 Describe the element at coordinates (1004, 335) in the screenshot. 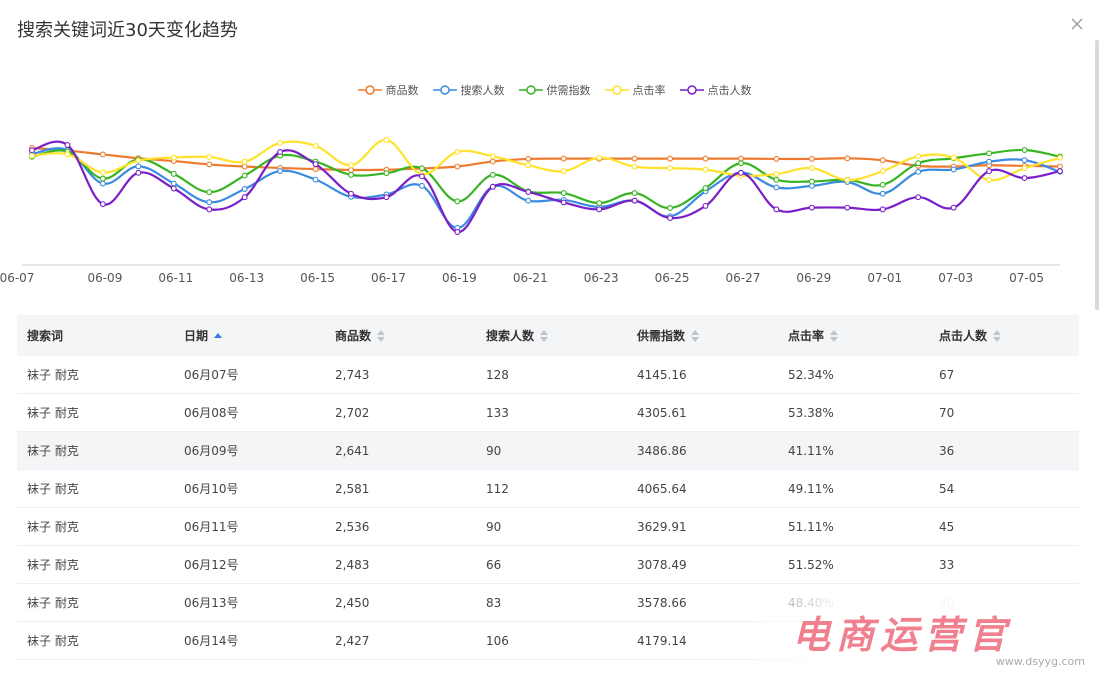

I see `column-header-clickers: 点击人数` at that location.